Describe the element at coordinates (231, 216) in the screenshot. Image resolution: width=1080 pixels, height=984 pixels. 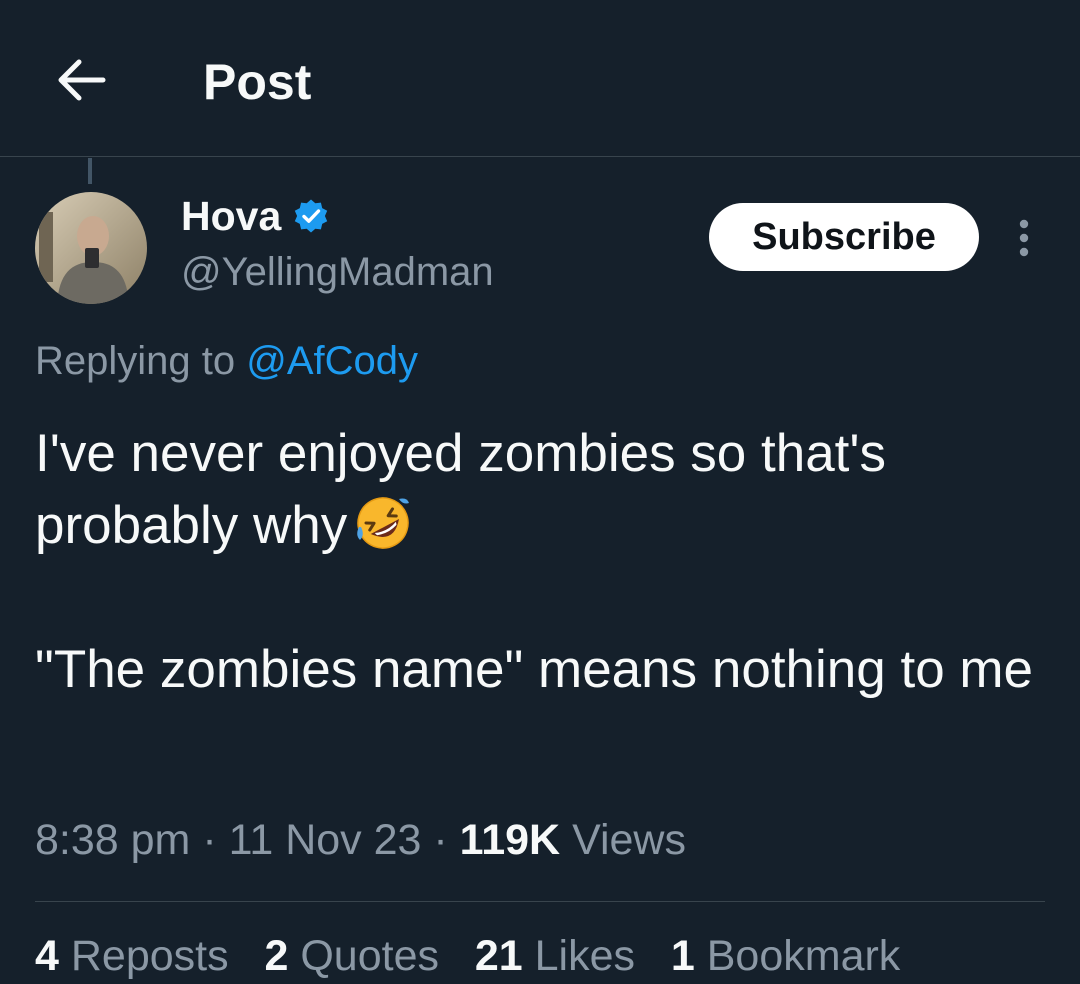
I see `display-name-text: Hova` at that location.